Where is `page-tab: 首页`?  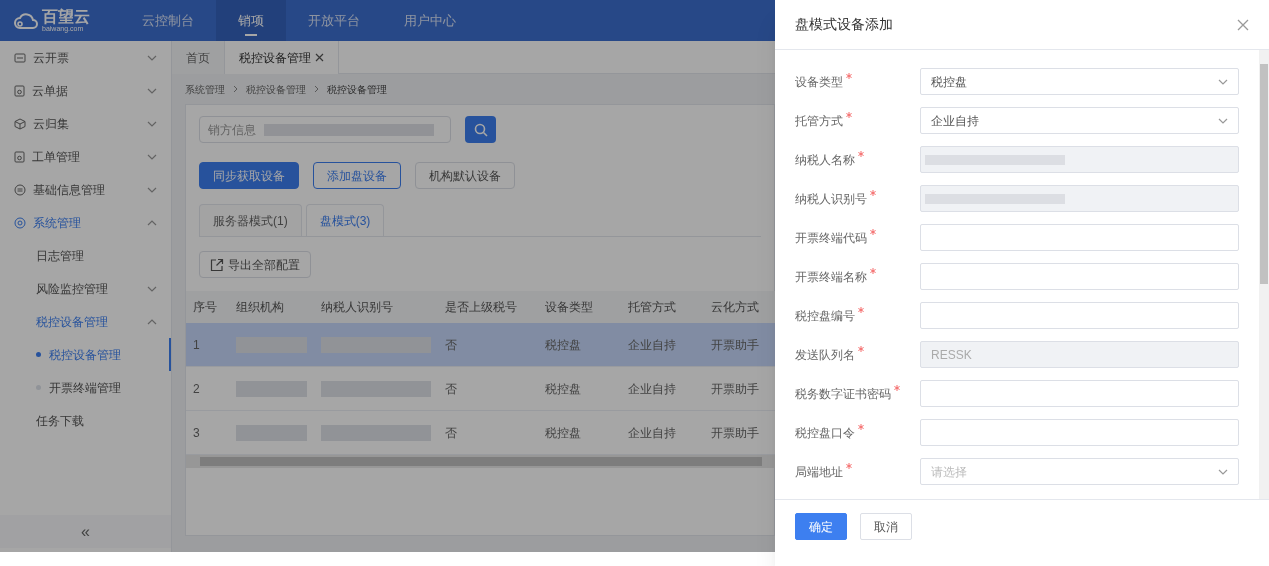 page-tab: 首页 is located at coordinates (198, 57).